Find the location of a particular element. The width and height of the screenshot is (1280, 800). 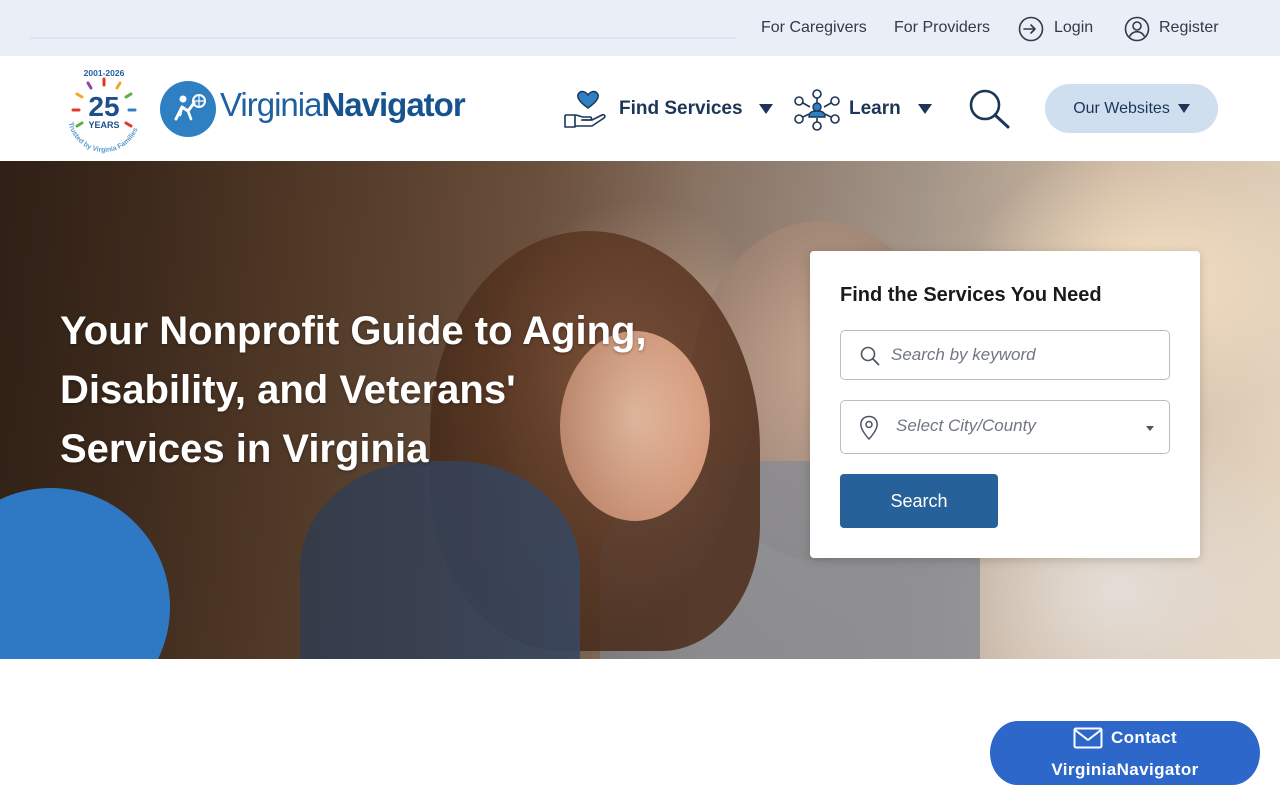

network-people-icon is located at coordinates (817, 110).